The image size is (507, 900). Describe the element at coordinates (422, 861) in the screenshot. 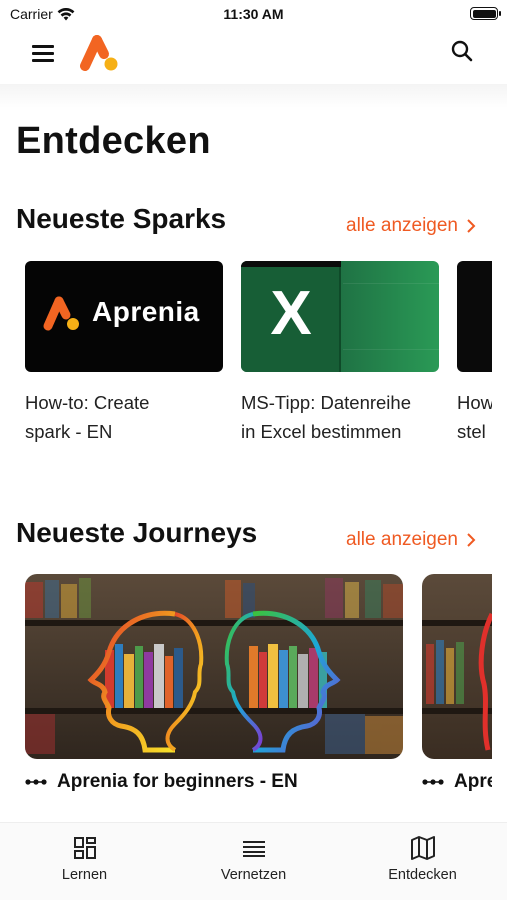

I see `tab-entdecken: Entdecken` at that location.